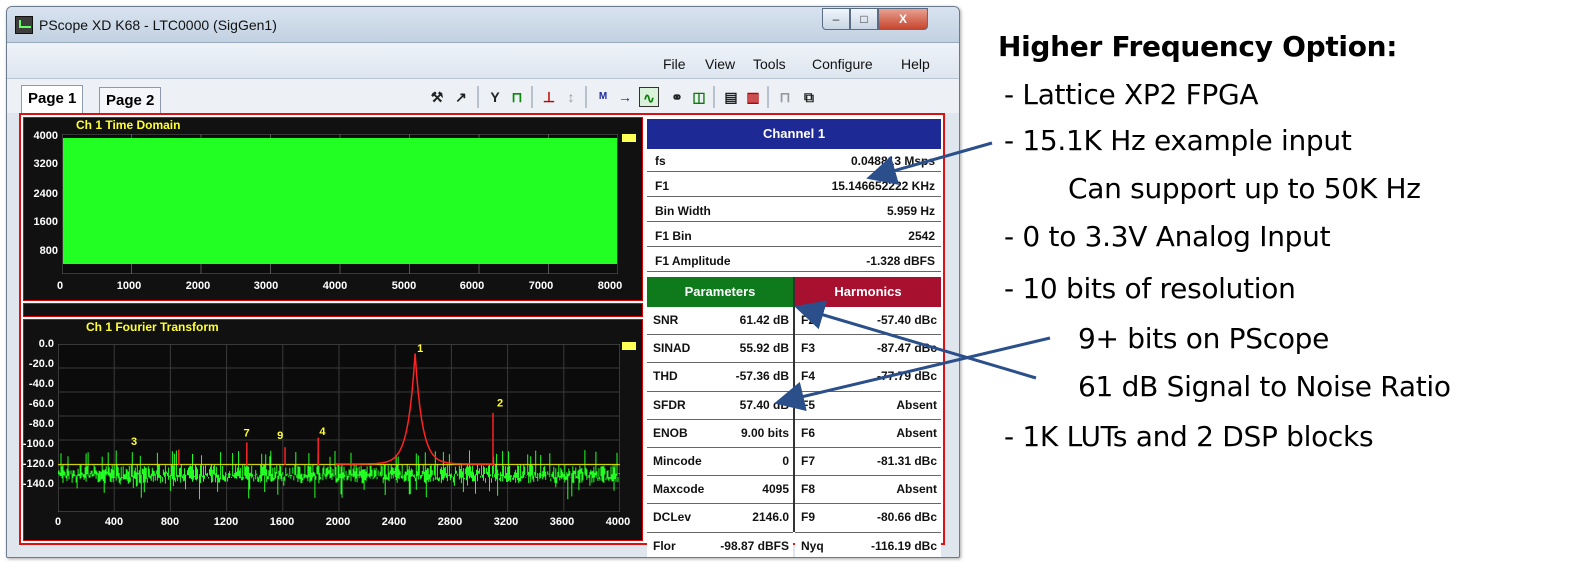 The height and width of the screenshot is (572, 1583). Describe the element at coordinates (903, 19) in the screenshot. I see `close-button: X` at that location.